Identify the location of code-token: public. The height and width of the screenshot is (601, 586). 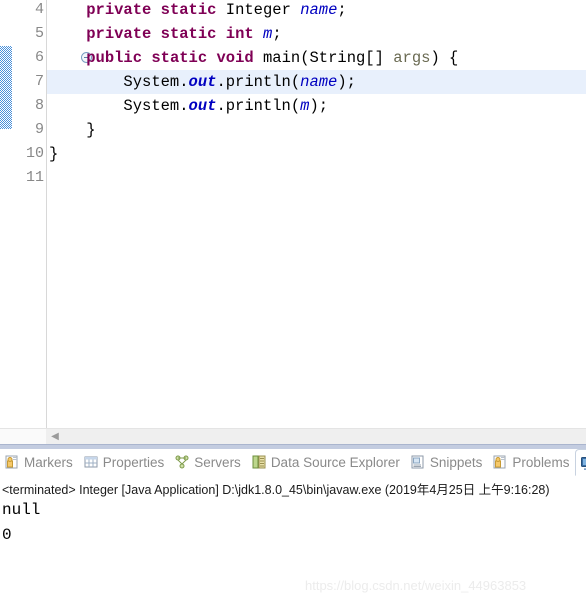
(114, 58).